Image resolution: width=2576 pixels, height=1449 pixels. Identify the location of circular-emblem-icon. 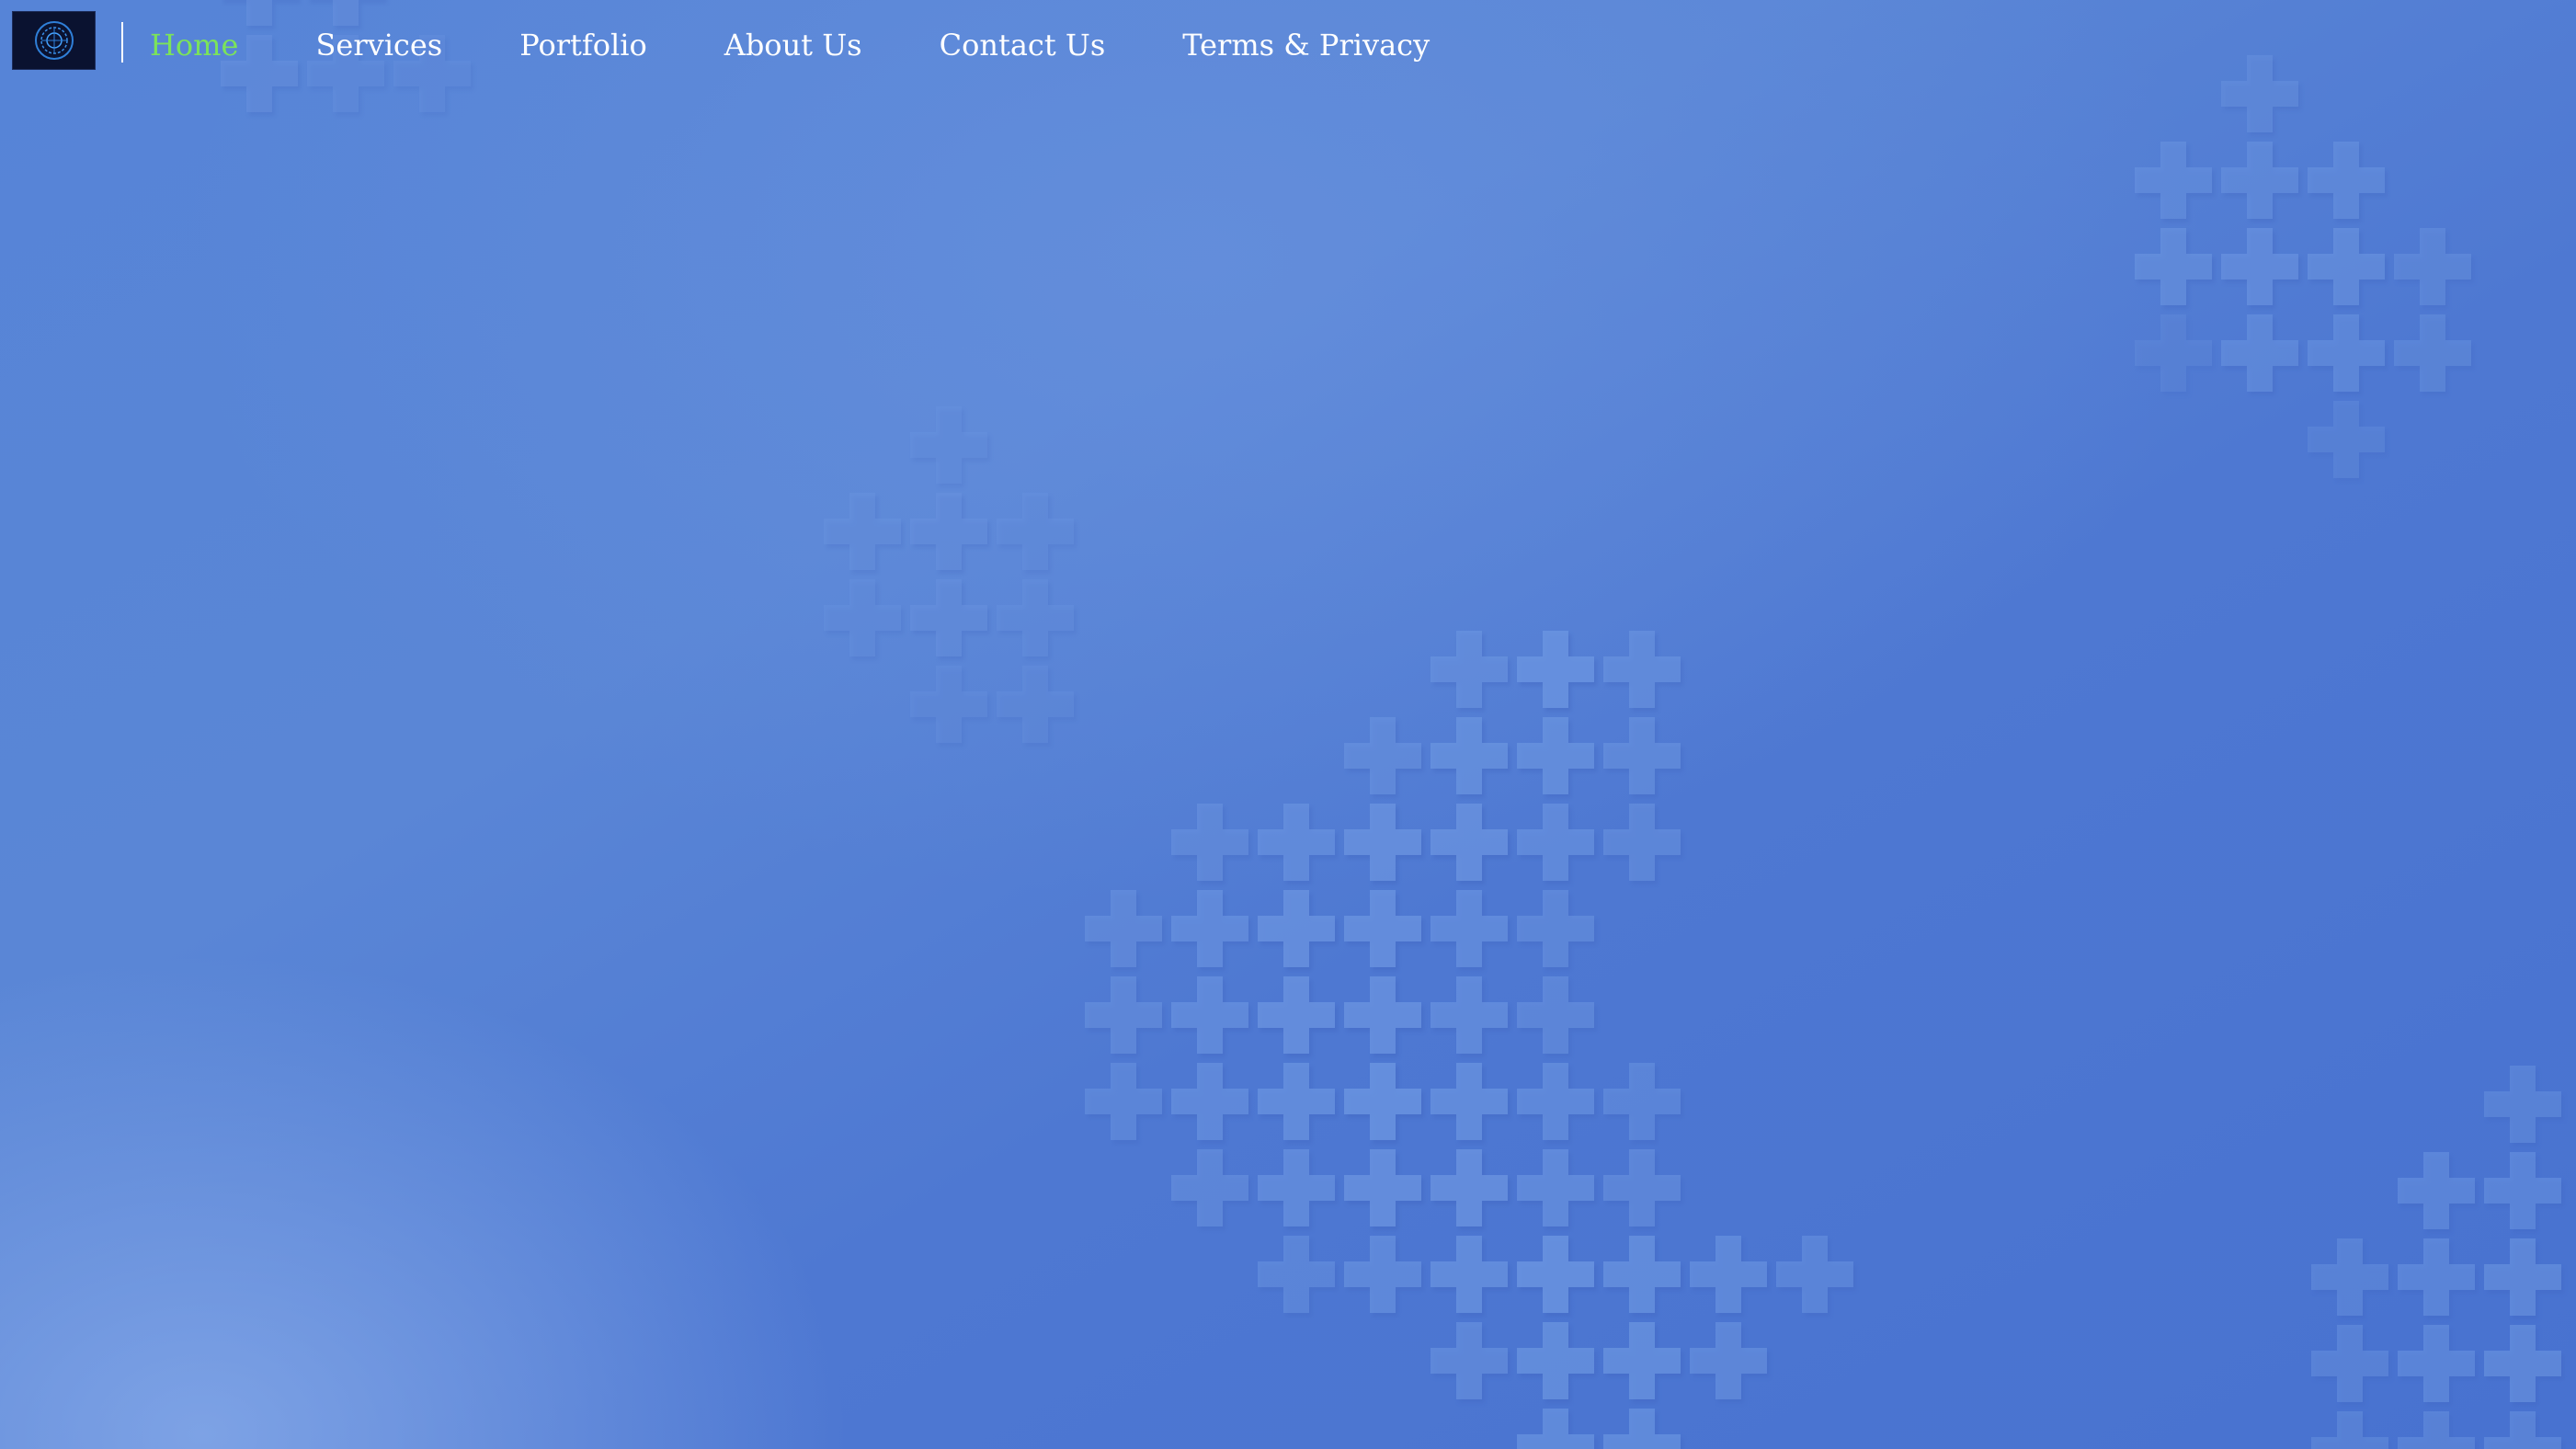
(54, 41).